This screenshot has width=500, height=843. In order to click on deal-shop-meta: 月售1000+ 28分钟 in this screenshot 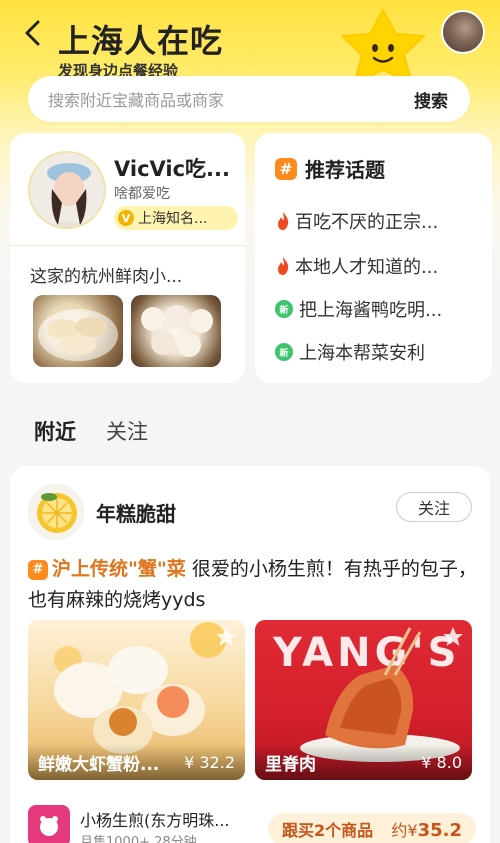, I will do `click(138, 839)`.